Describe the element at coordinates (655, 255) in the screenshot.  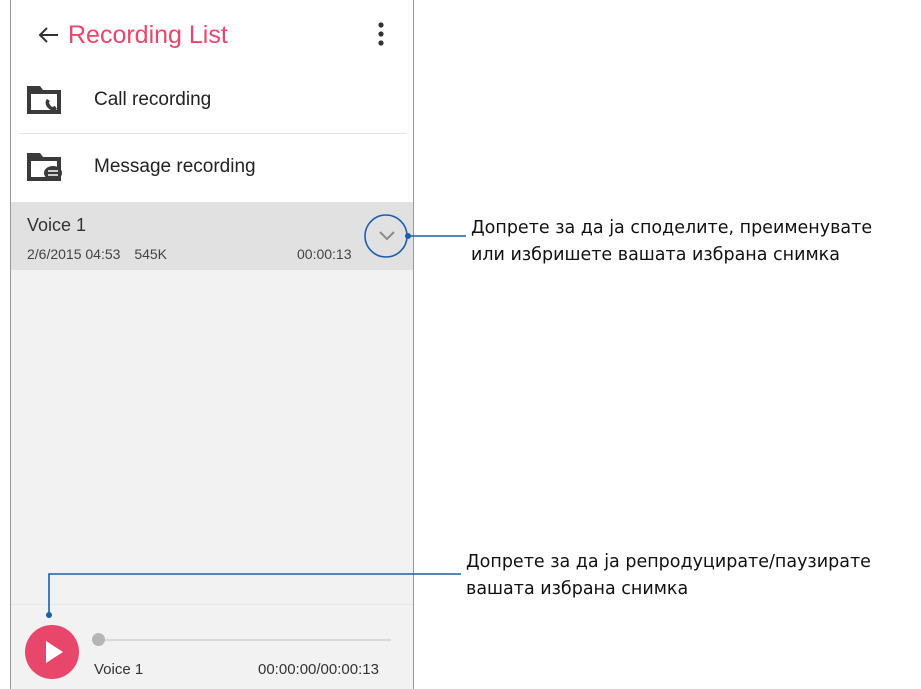
I see `callout-line: или избришете вашата избрана снимка` at that location.